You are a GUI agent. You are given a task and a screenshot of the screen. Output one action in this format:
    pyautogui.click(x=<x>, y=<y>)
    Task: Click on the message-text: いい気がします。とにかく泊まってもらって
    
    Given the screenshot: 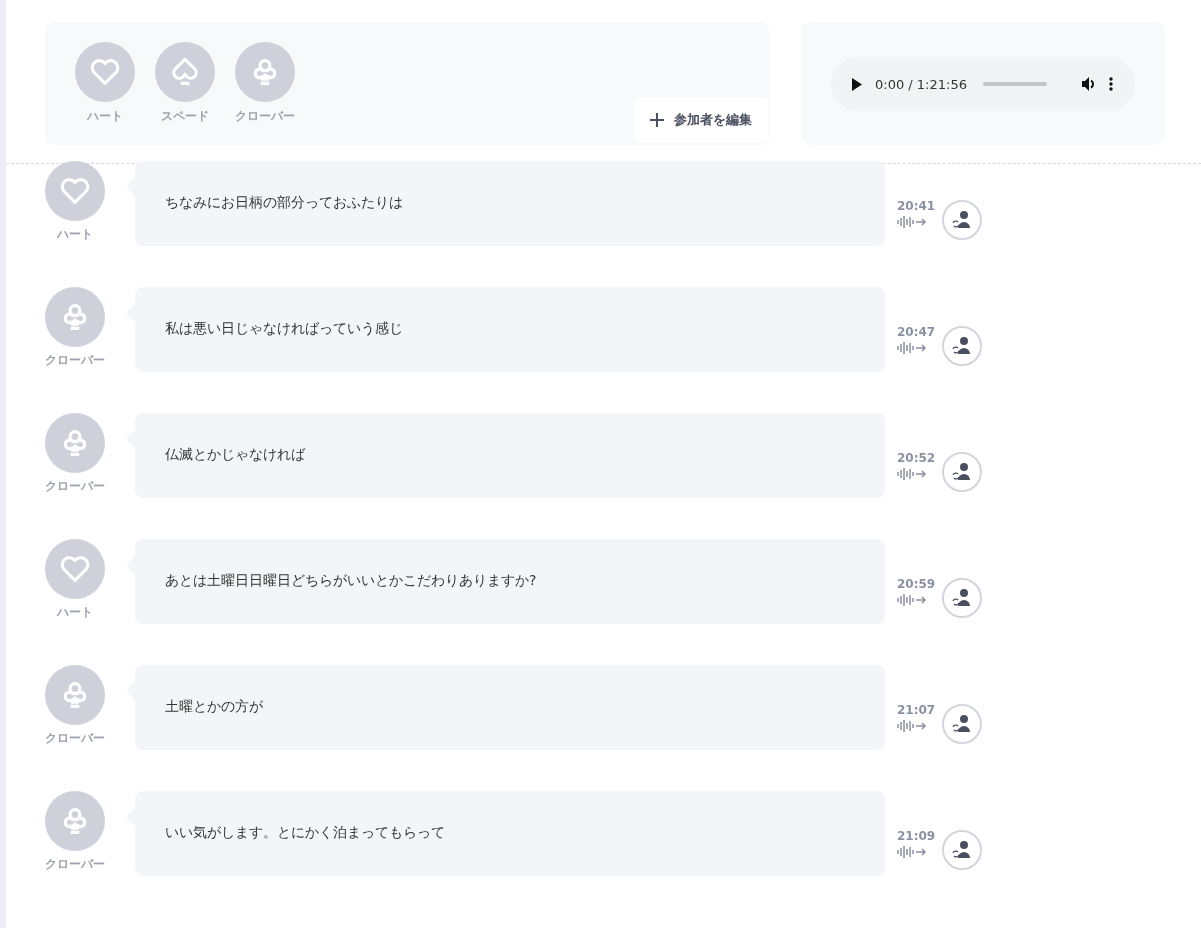 What is the action you would take?
    pyautogui.click(x=305, y=832)
    